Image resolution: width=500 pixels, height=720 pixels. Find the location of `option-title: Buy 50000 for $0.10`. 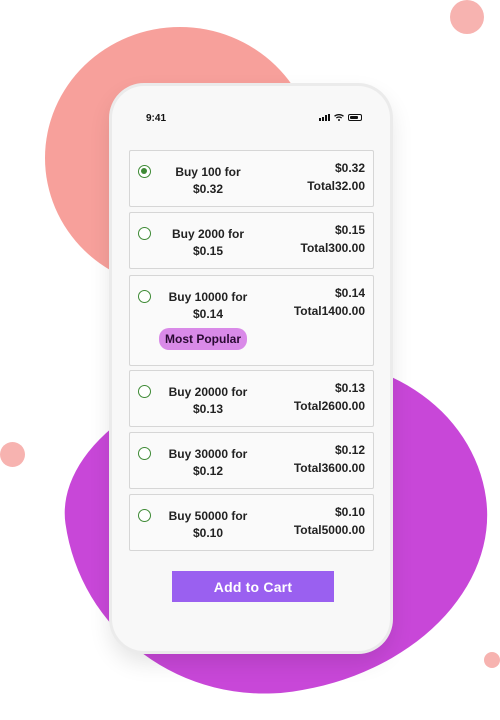

option-title: Buy 50000 for $0.10 is located at coordinates (208, 525).